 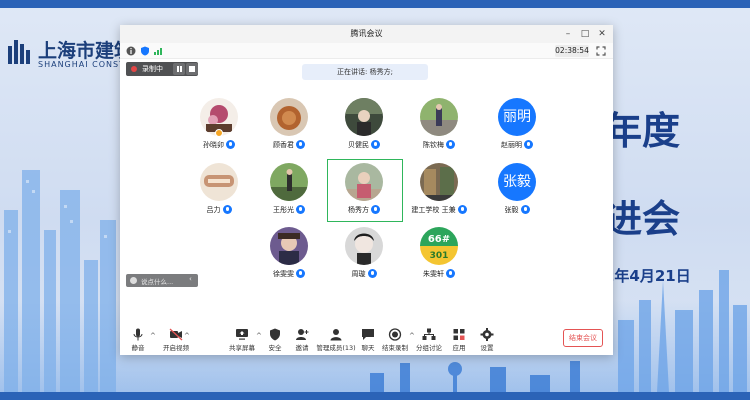 I want to click on window-title: 腾讯会议, so click(x=366, y=33).